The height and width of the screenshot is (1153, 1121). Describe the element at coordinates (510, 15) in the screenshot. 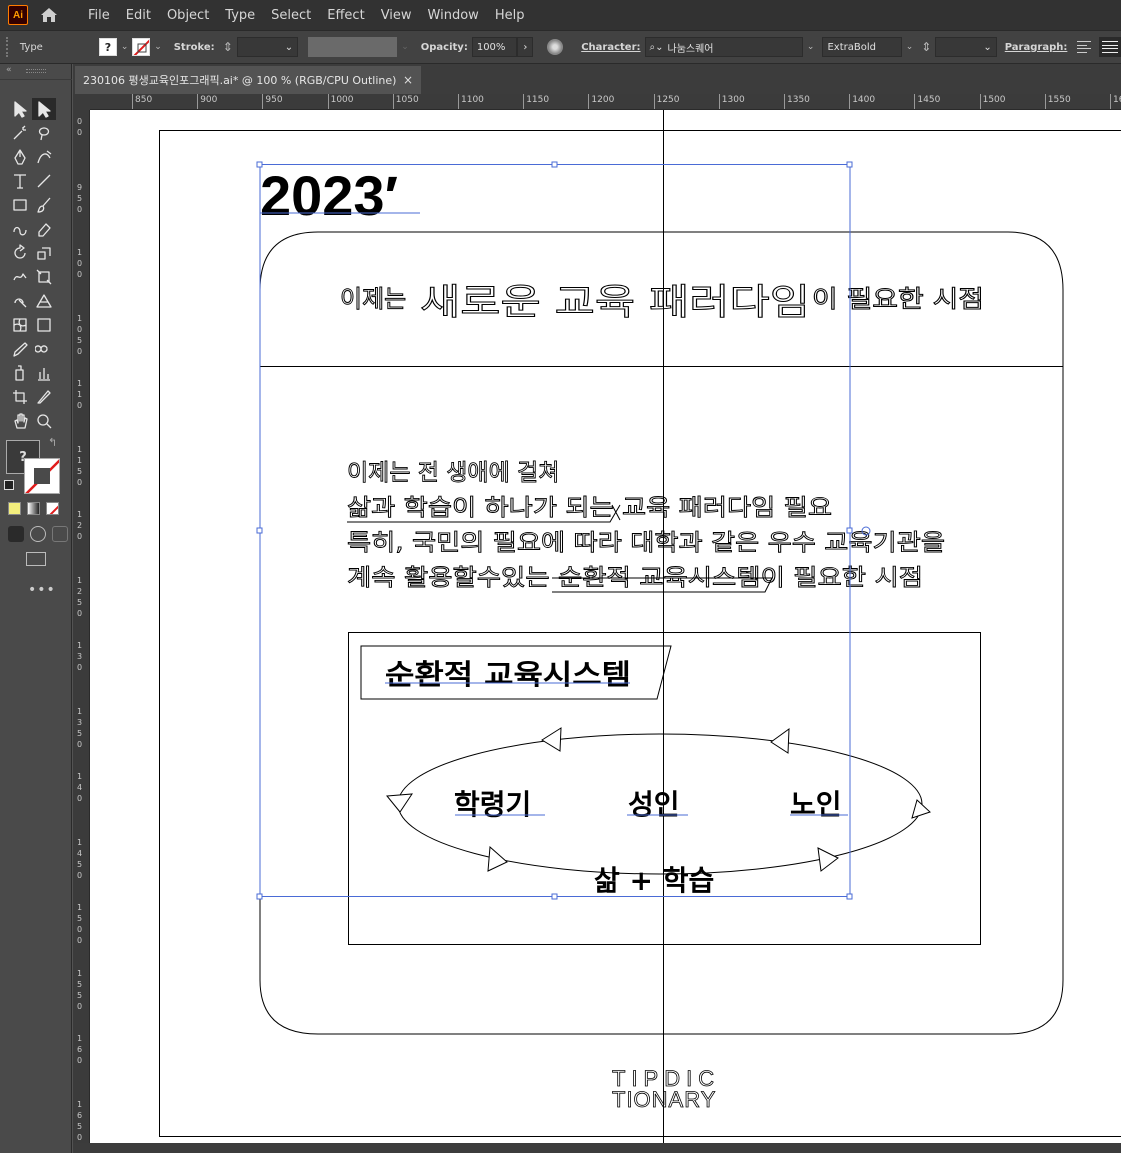

I see `menu-help: Help` at that location.